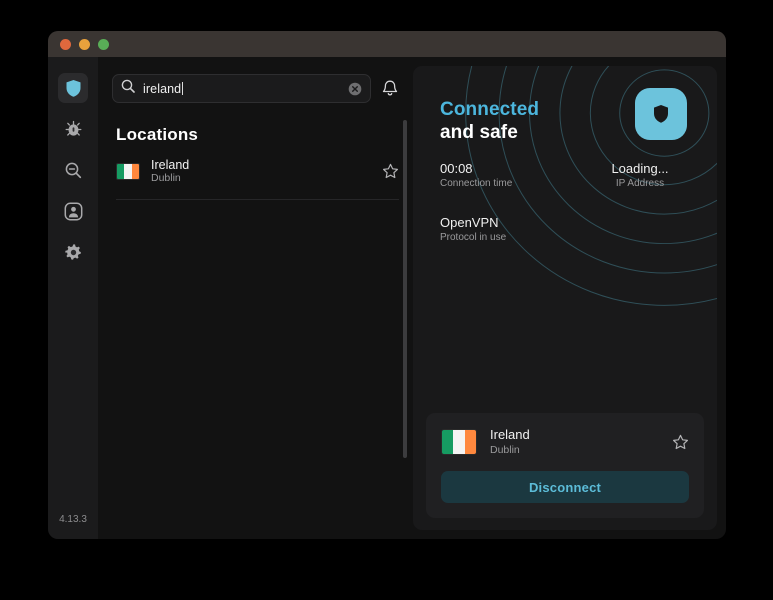 This screenshot has height=600, width=773. I want to click on location-country: Ireland, so click(170, 165).